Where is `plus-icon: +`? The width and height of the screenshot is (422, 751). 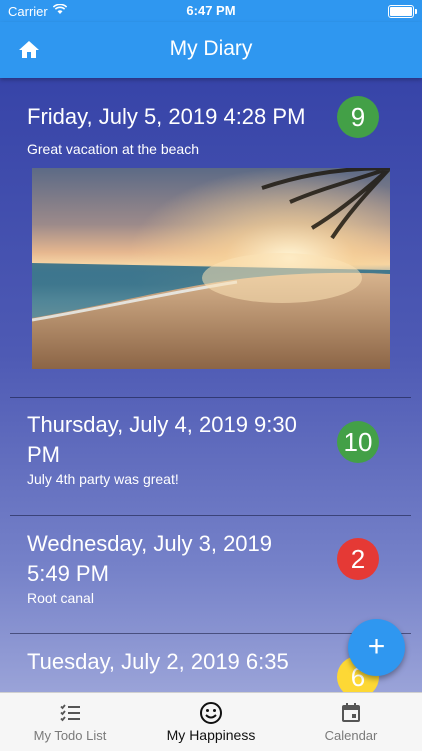
plus-icon: + is located at coordinates (376, 646).